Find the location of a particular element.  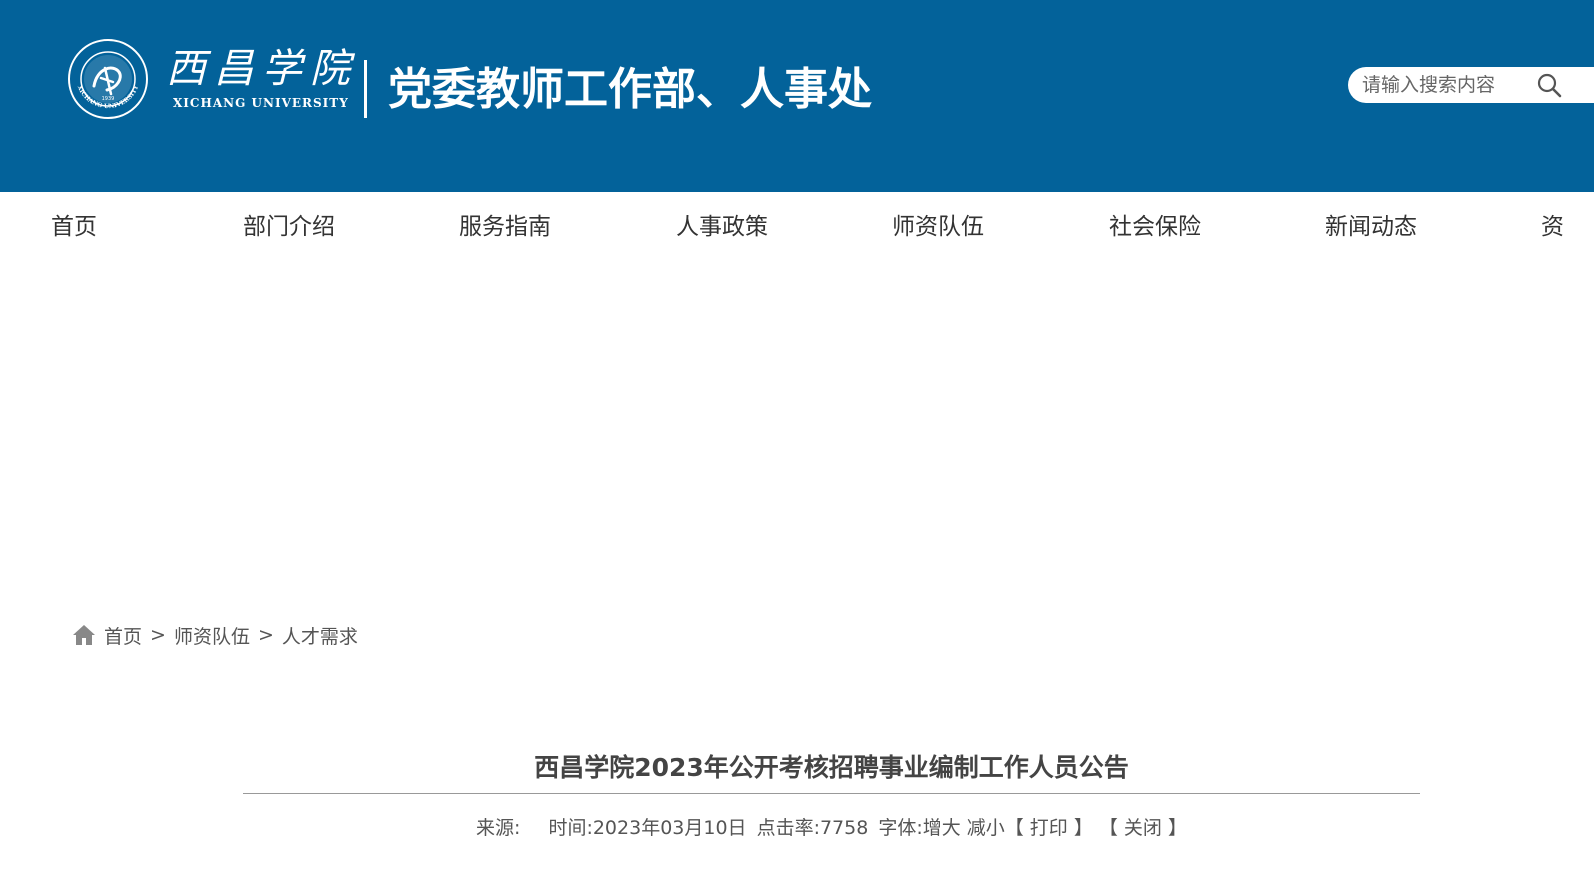

title-divider is located at coordinates (831, 793).